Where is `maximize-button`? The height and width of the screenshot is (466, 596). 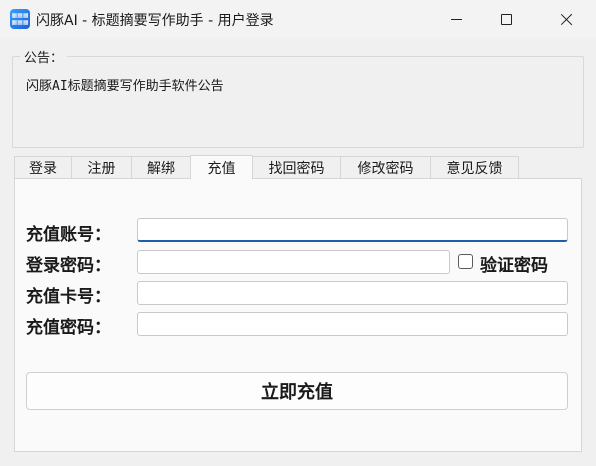 maximize-button is located at coordinates (506, 19).